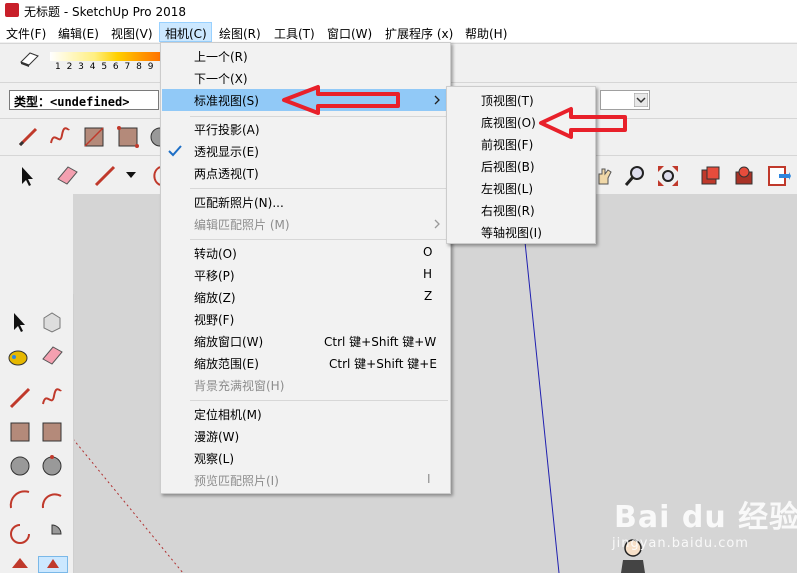 Image resolution: width=797 pixels, height=573 pixels. I want to click on shadow-scale-labels: 1 2 3 4 5 6 7 8 9, so click(105, 67).